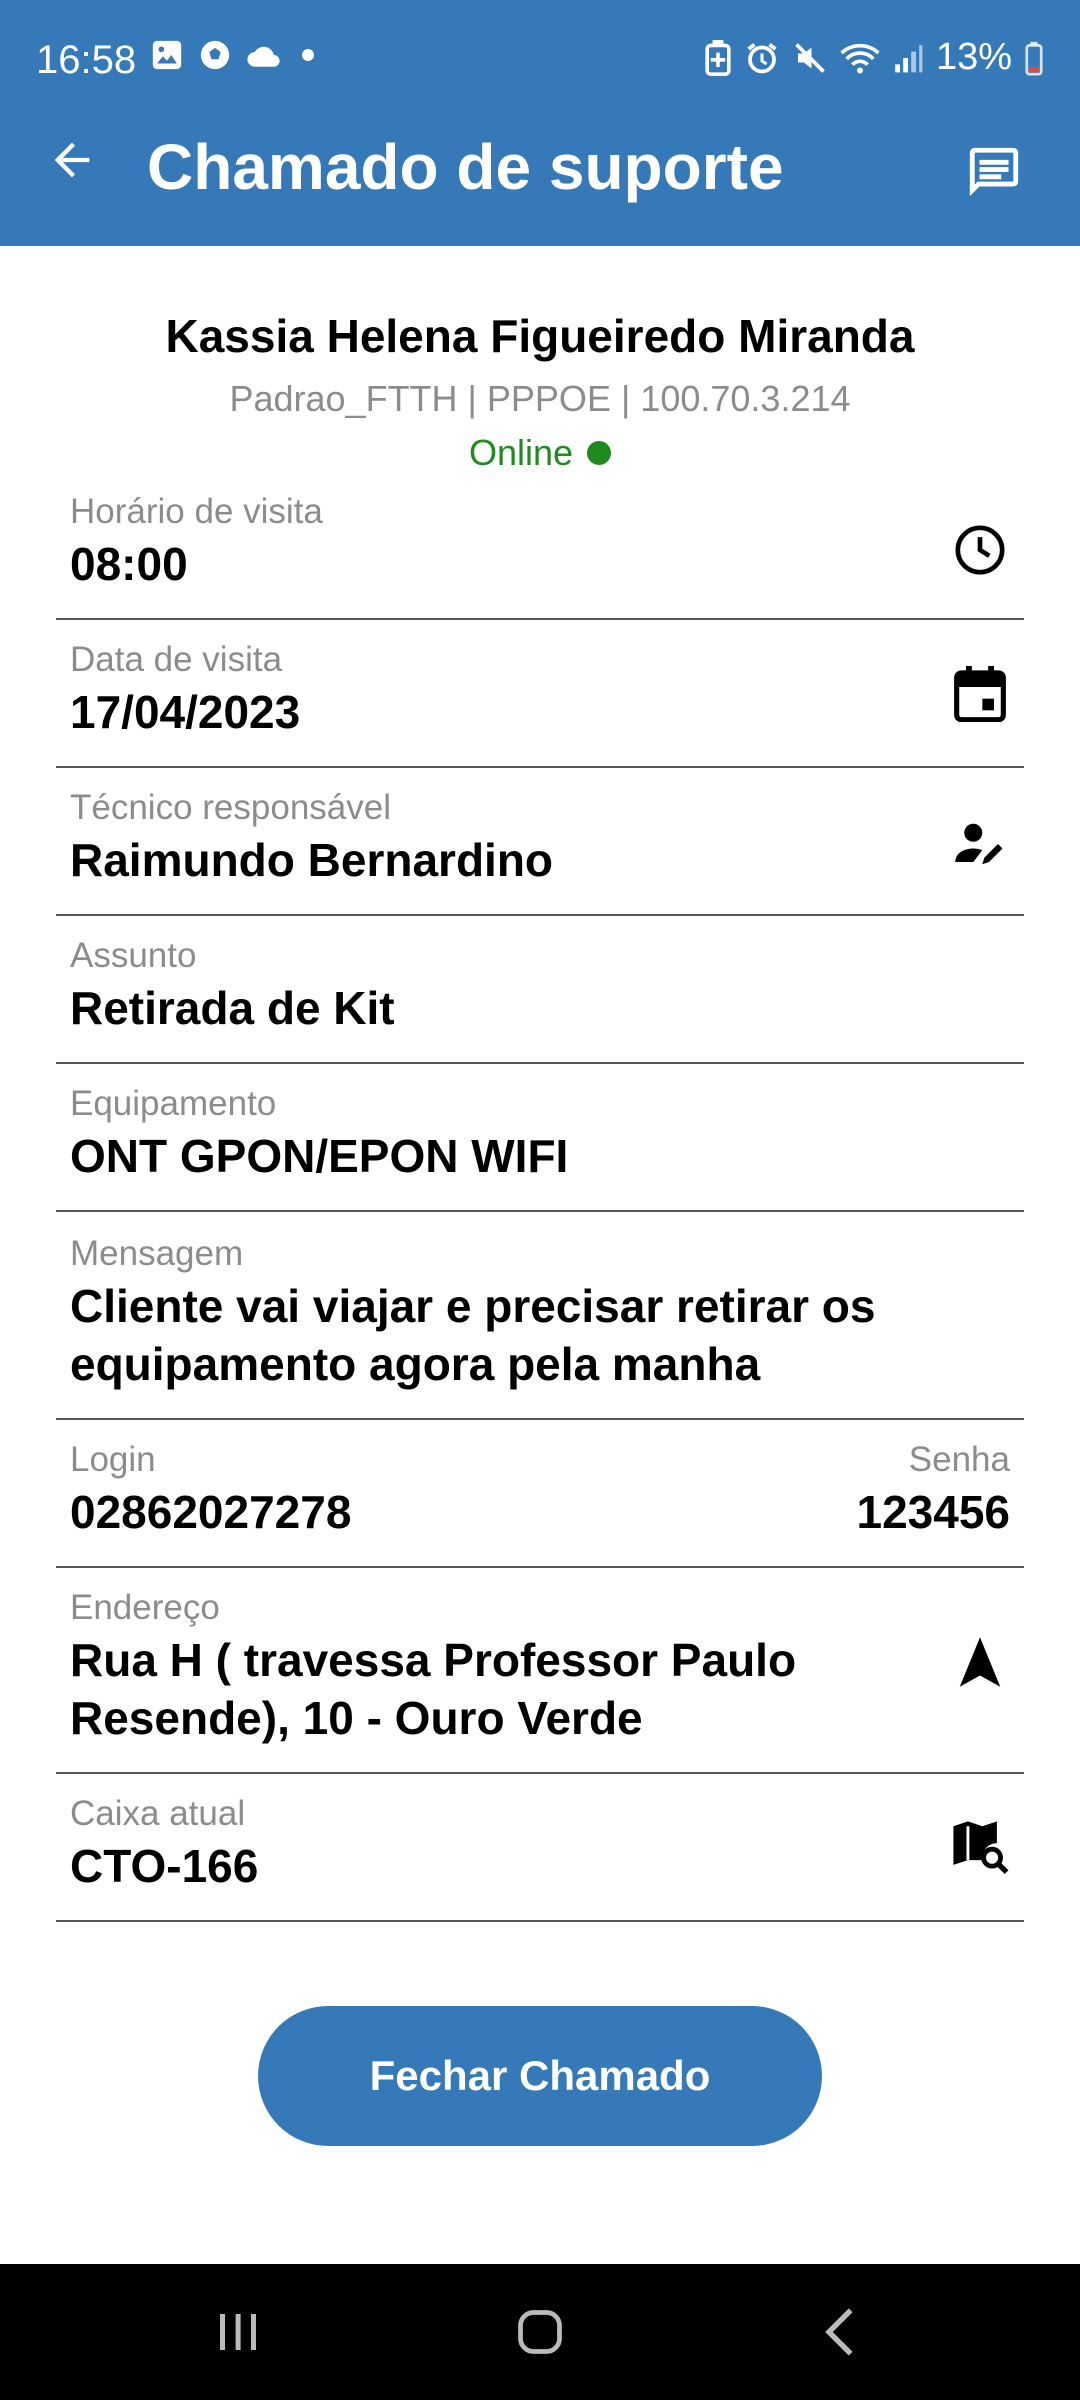  I want to click on field-visit-date: Data de visita 17/04/2023, so click(540, 694).